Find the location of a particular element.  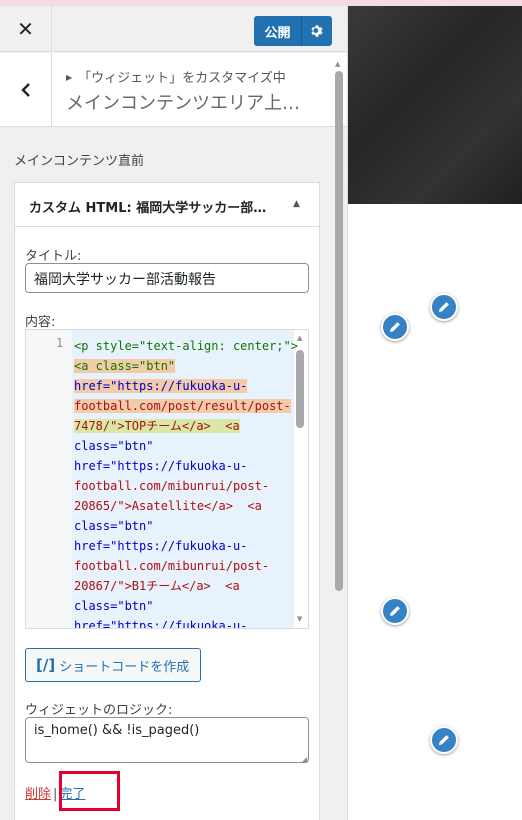

code-line: 7478/">TOPチーム</a> <a is located at coordinates (184, 426).